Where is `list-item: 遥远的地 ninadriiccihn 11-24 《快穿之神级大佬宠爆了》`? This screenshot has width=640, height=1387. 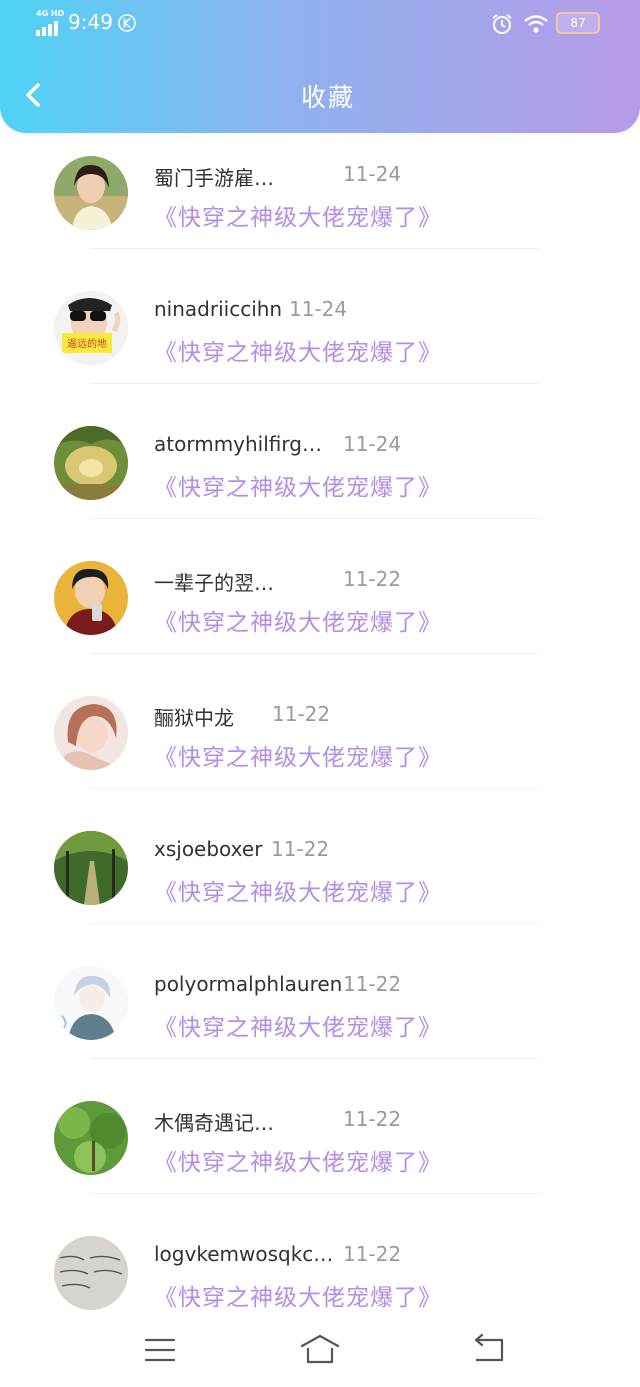 list-item: 遥远的地 ninadriiccihn 11-24 《快穿之神级大佬宠爆了》 is located at coordinates (320, 354).